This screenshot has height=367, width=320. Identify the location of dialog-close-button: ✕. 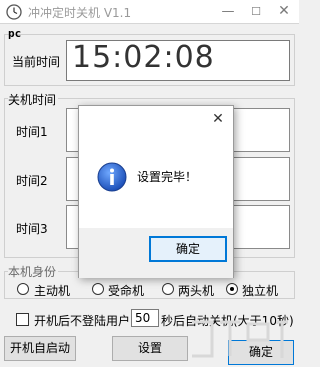
(218, 119).